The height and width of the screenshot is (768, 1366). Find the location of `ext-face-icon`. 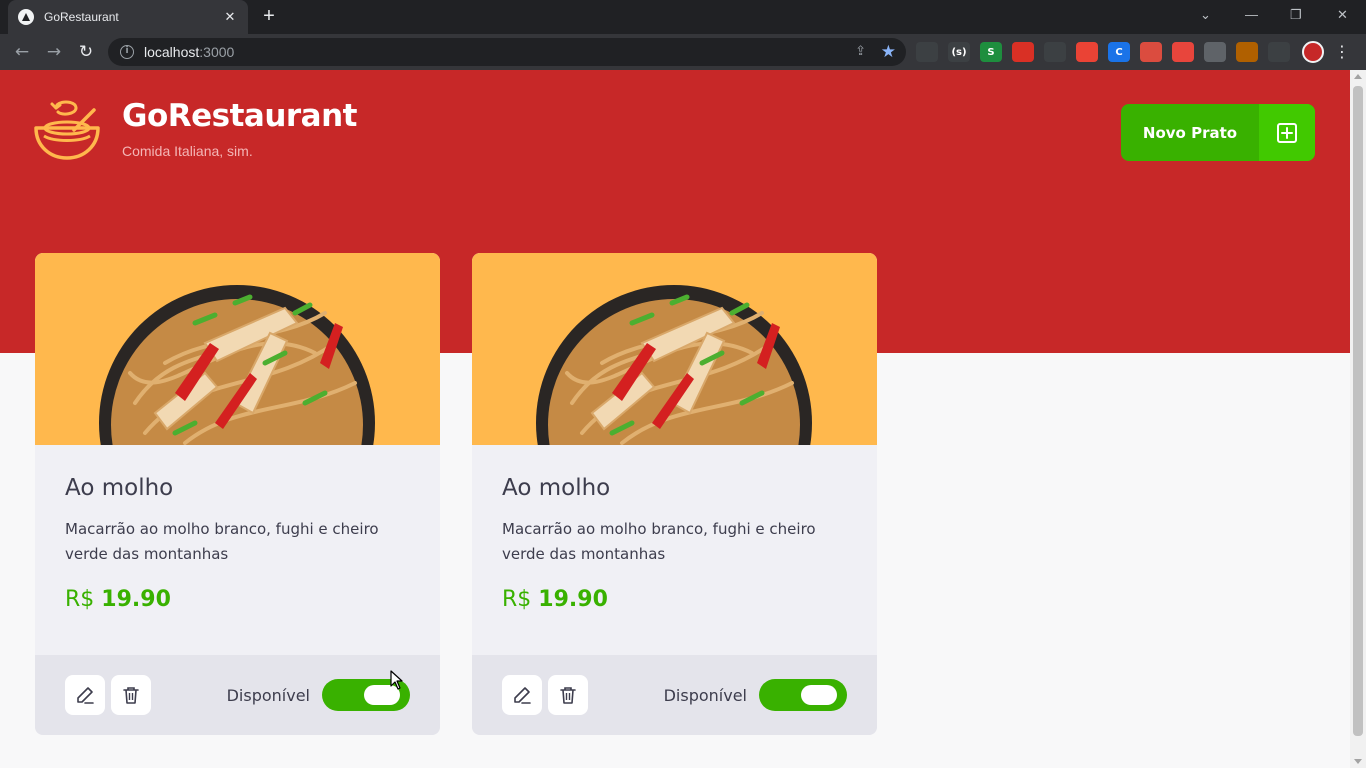

ext-face-icon is located at coordinates (1247, 52).